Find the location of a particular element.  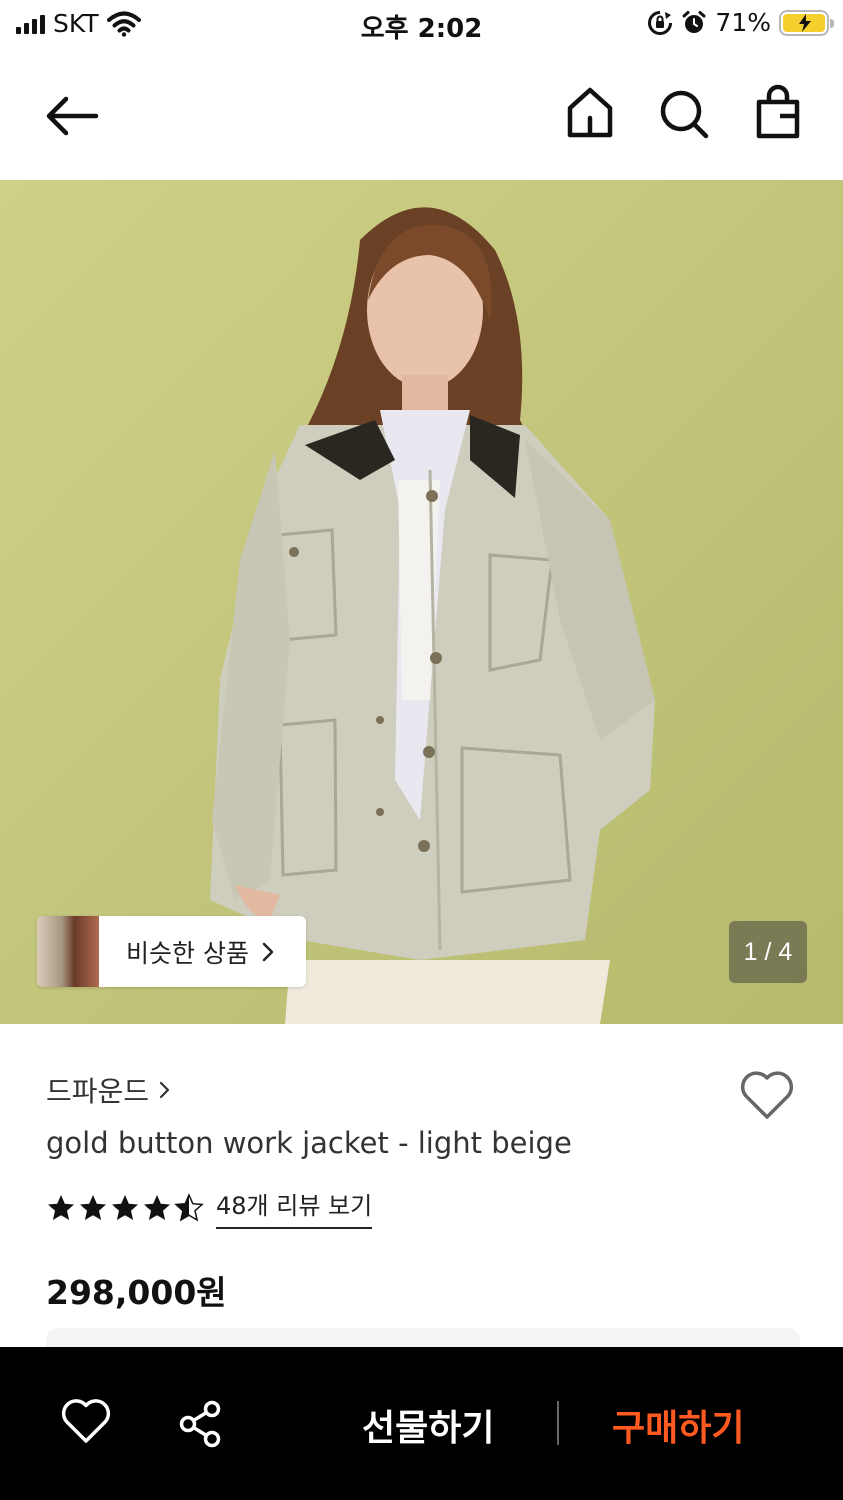

share-icon is located at coordinates (200, 1424).